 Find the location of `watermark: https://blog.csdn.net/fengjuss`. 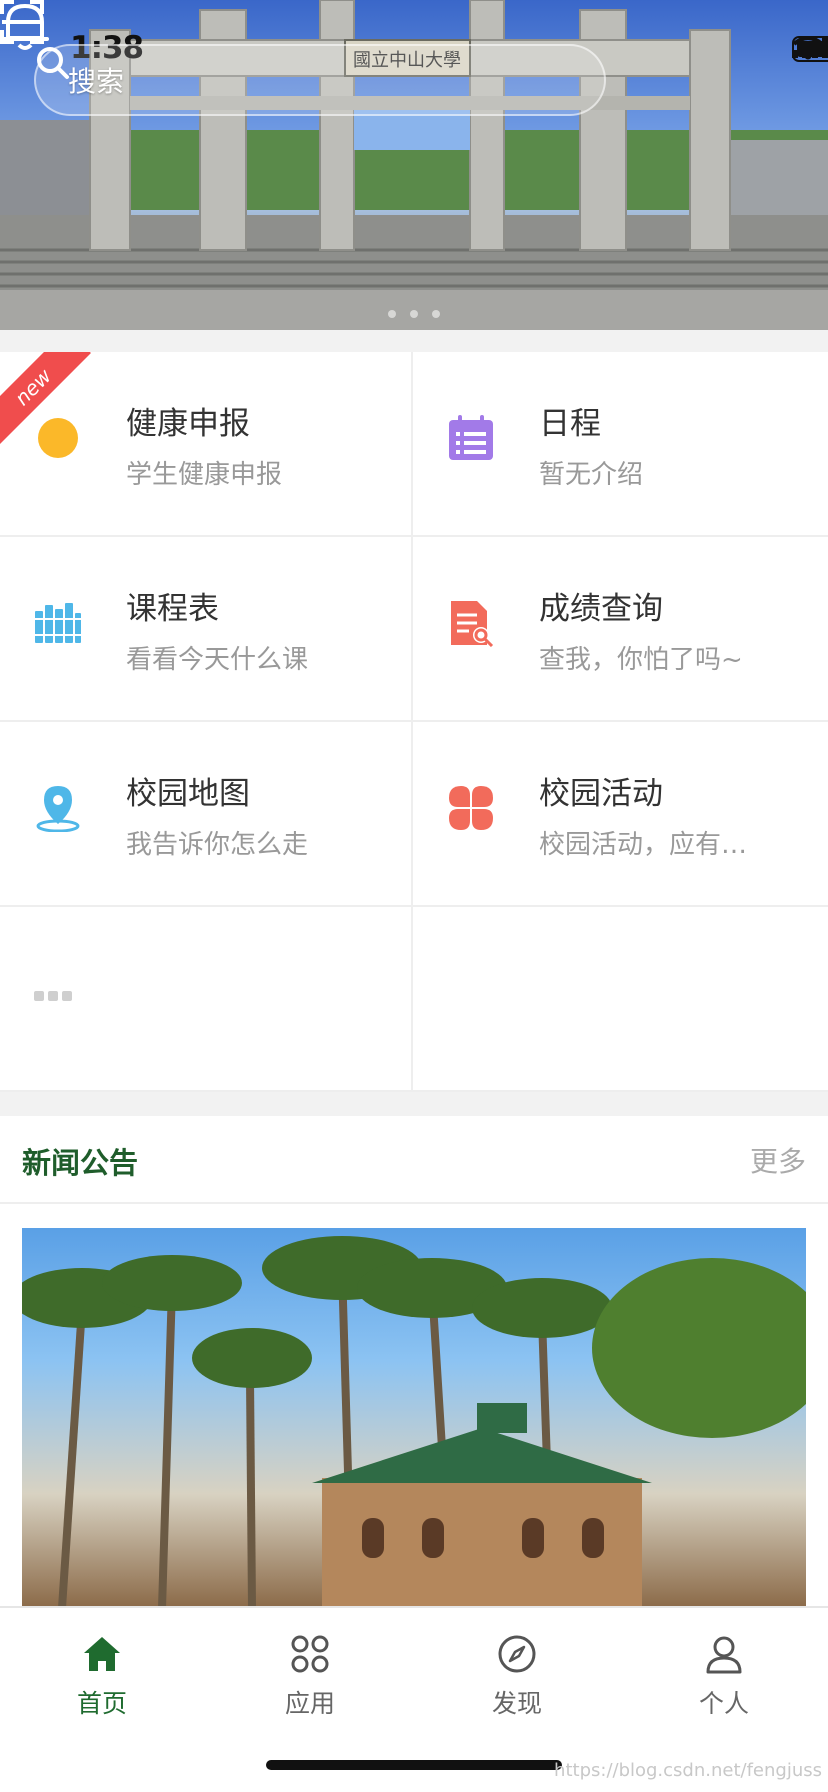

watermark: https://blog.csdn.net/fengjuss is located at coordinates (688, 1770).